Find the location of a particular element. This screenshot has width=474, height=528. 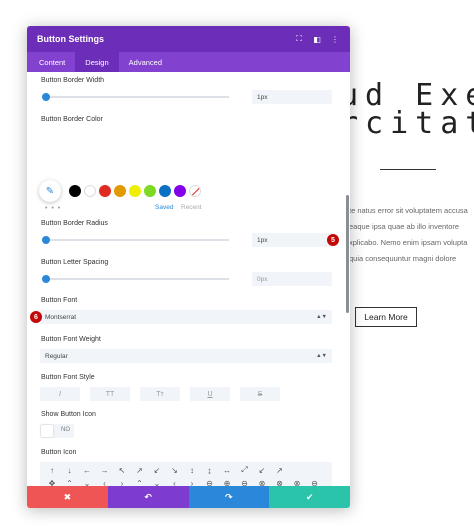

font-select: Montserrat ▲▼ is located at coordinates (186, 317).